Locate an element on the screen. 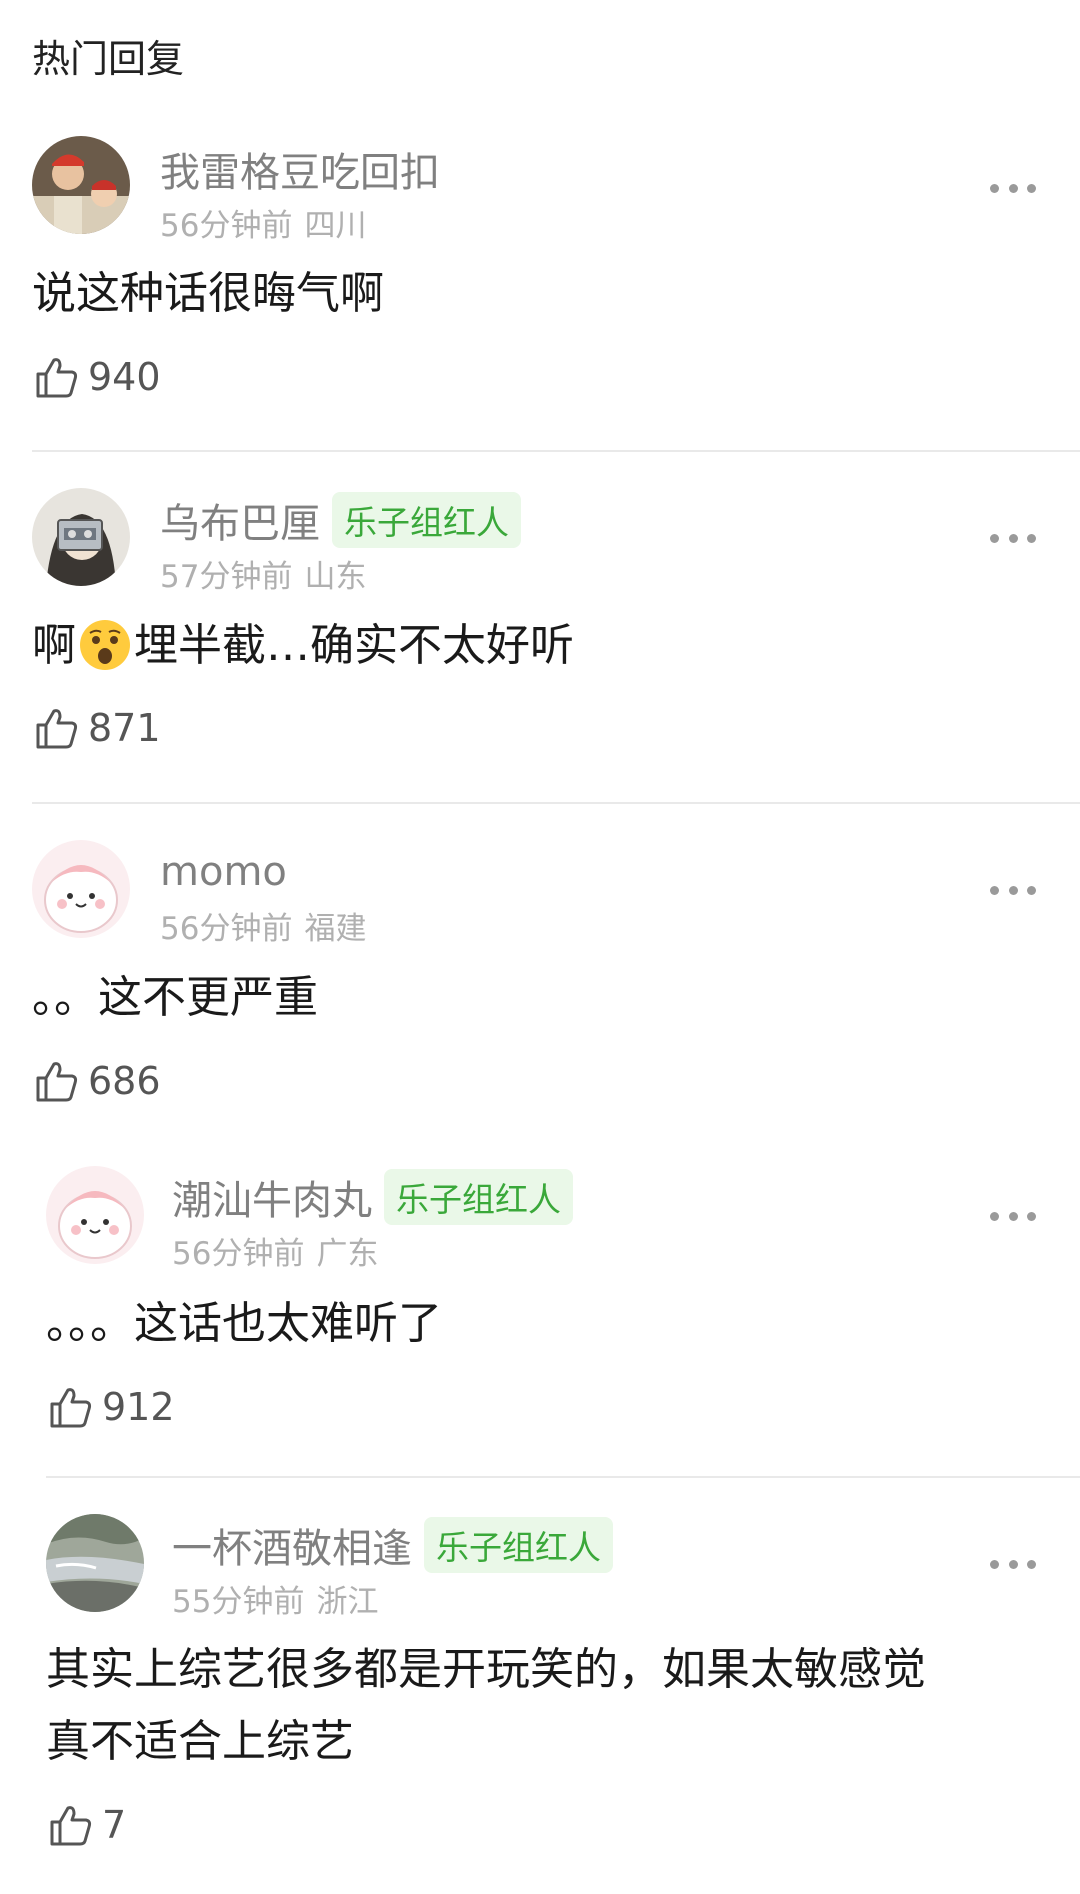 This screenshot has height=1894, width=1080. comment-text: 其实上综艺很多都是开玩笑的，如果太敏感觉 真不适合上综艺 is located at coordinates (486, 1706).